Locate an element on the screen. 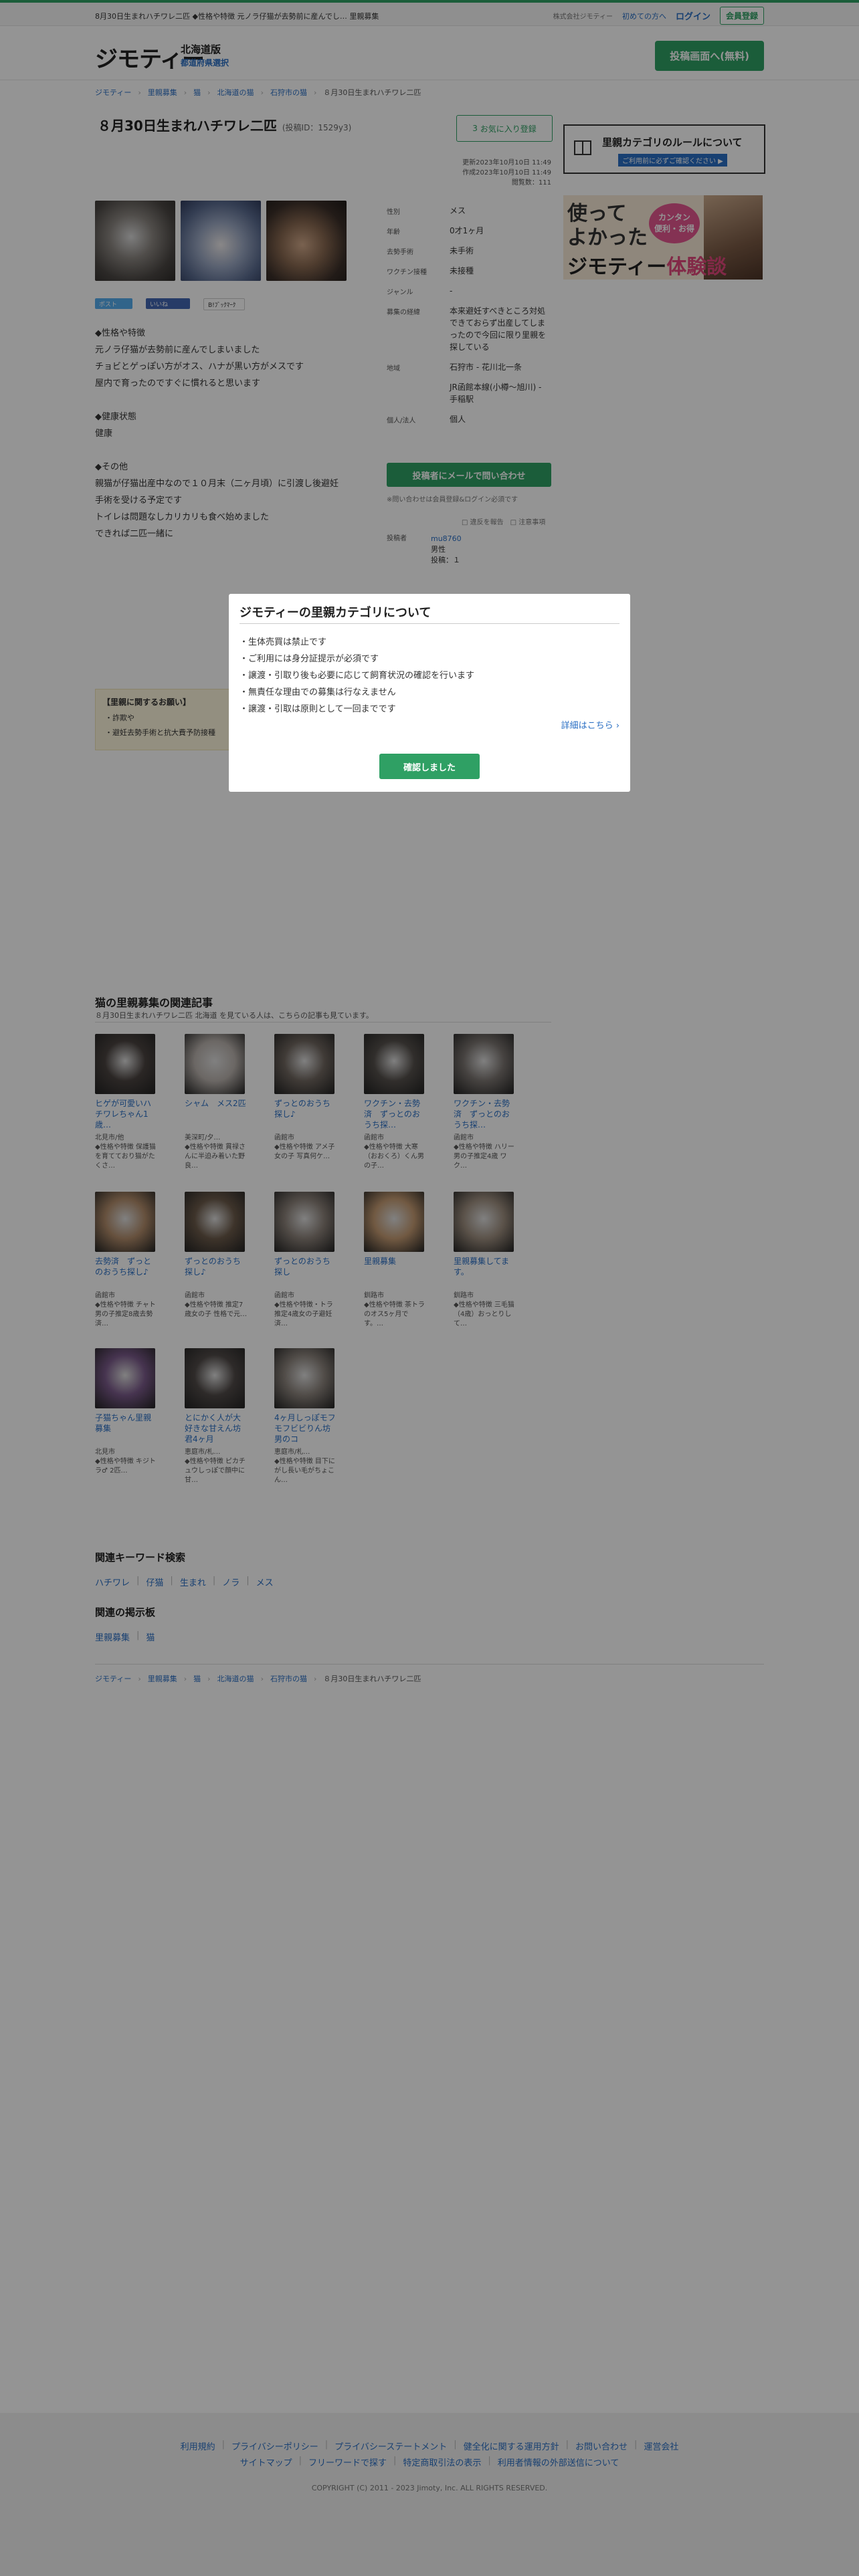  modal-rule-item: ・無責任な理由での募集は行なえません is located at coordinates (357, 693).